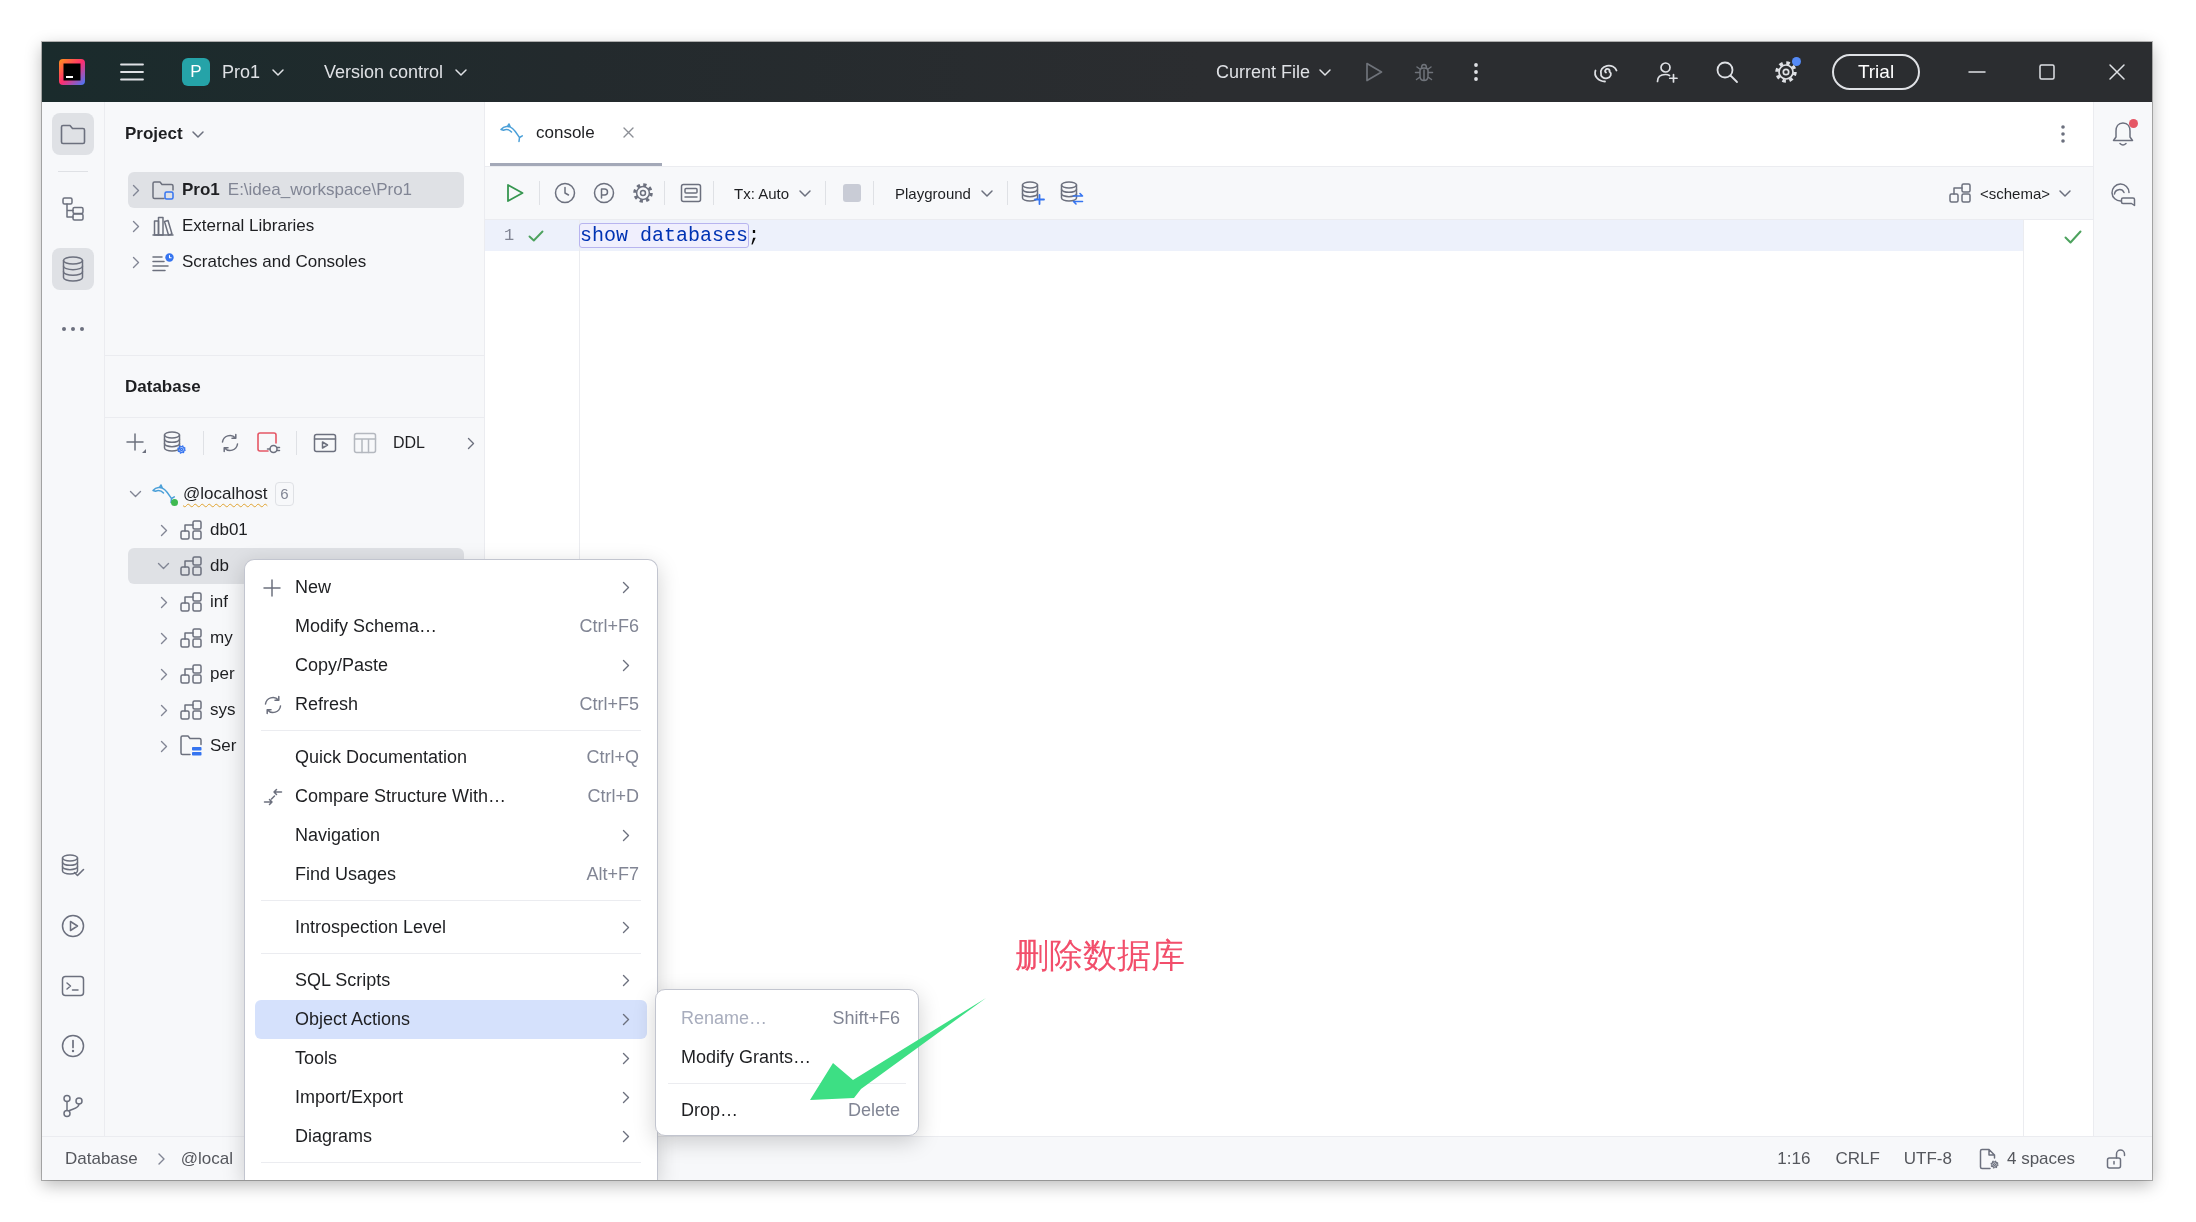 The height and width of the screenshot is (1222, 2196). I want to click on shortcut-label: Shift+F6, so click(866, 1018).